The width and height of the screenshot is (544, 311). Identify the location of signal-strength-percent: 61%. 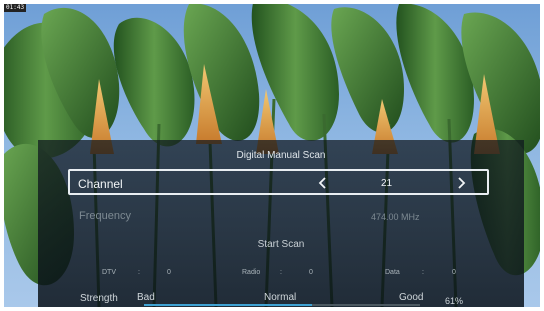
(454, 301).